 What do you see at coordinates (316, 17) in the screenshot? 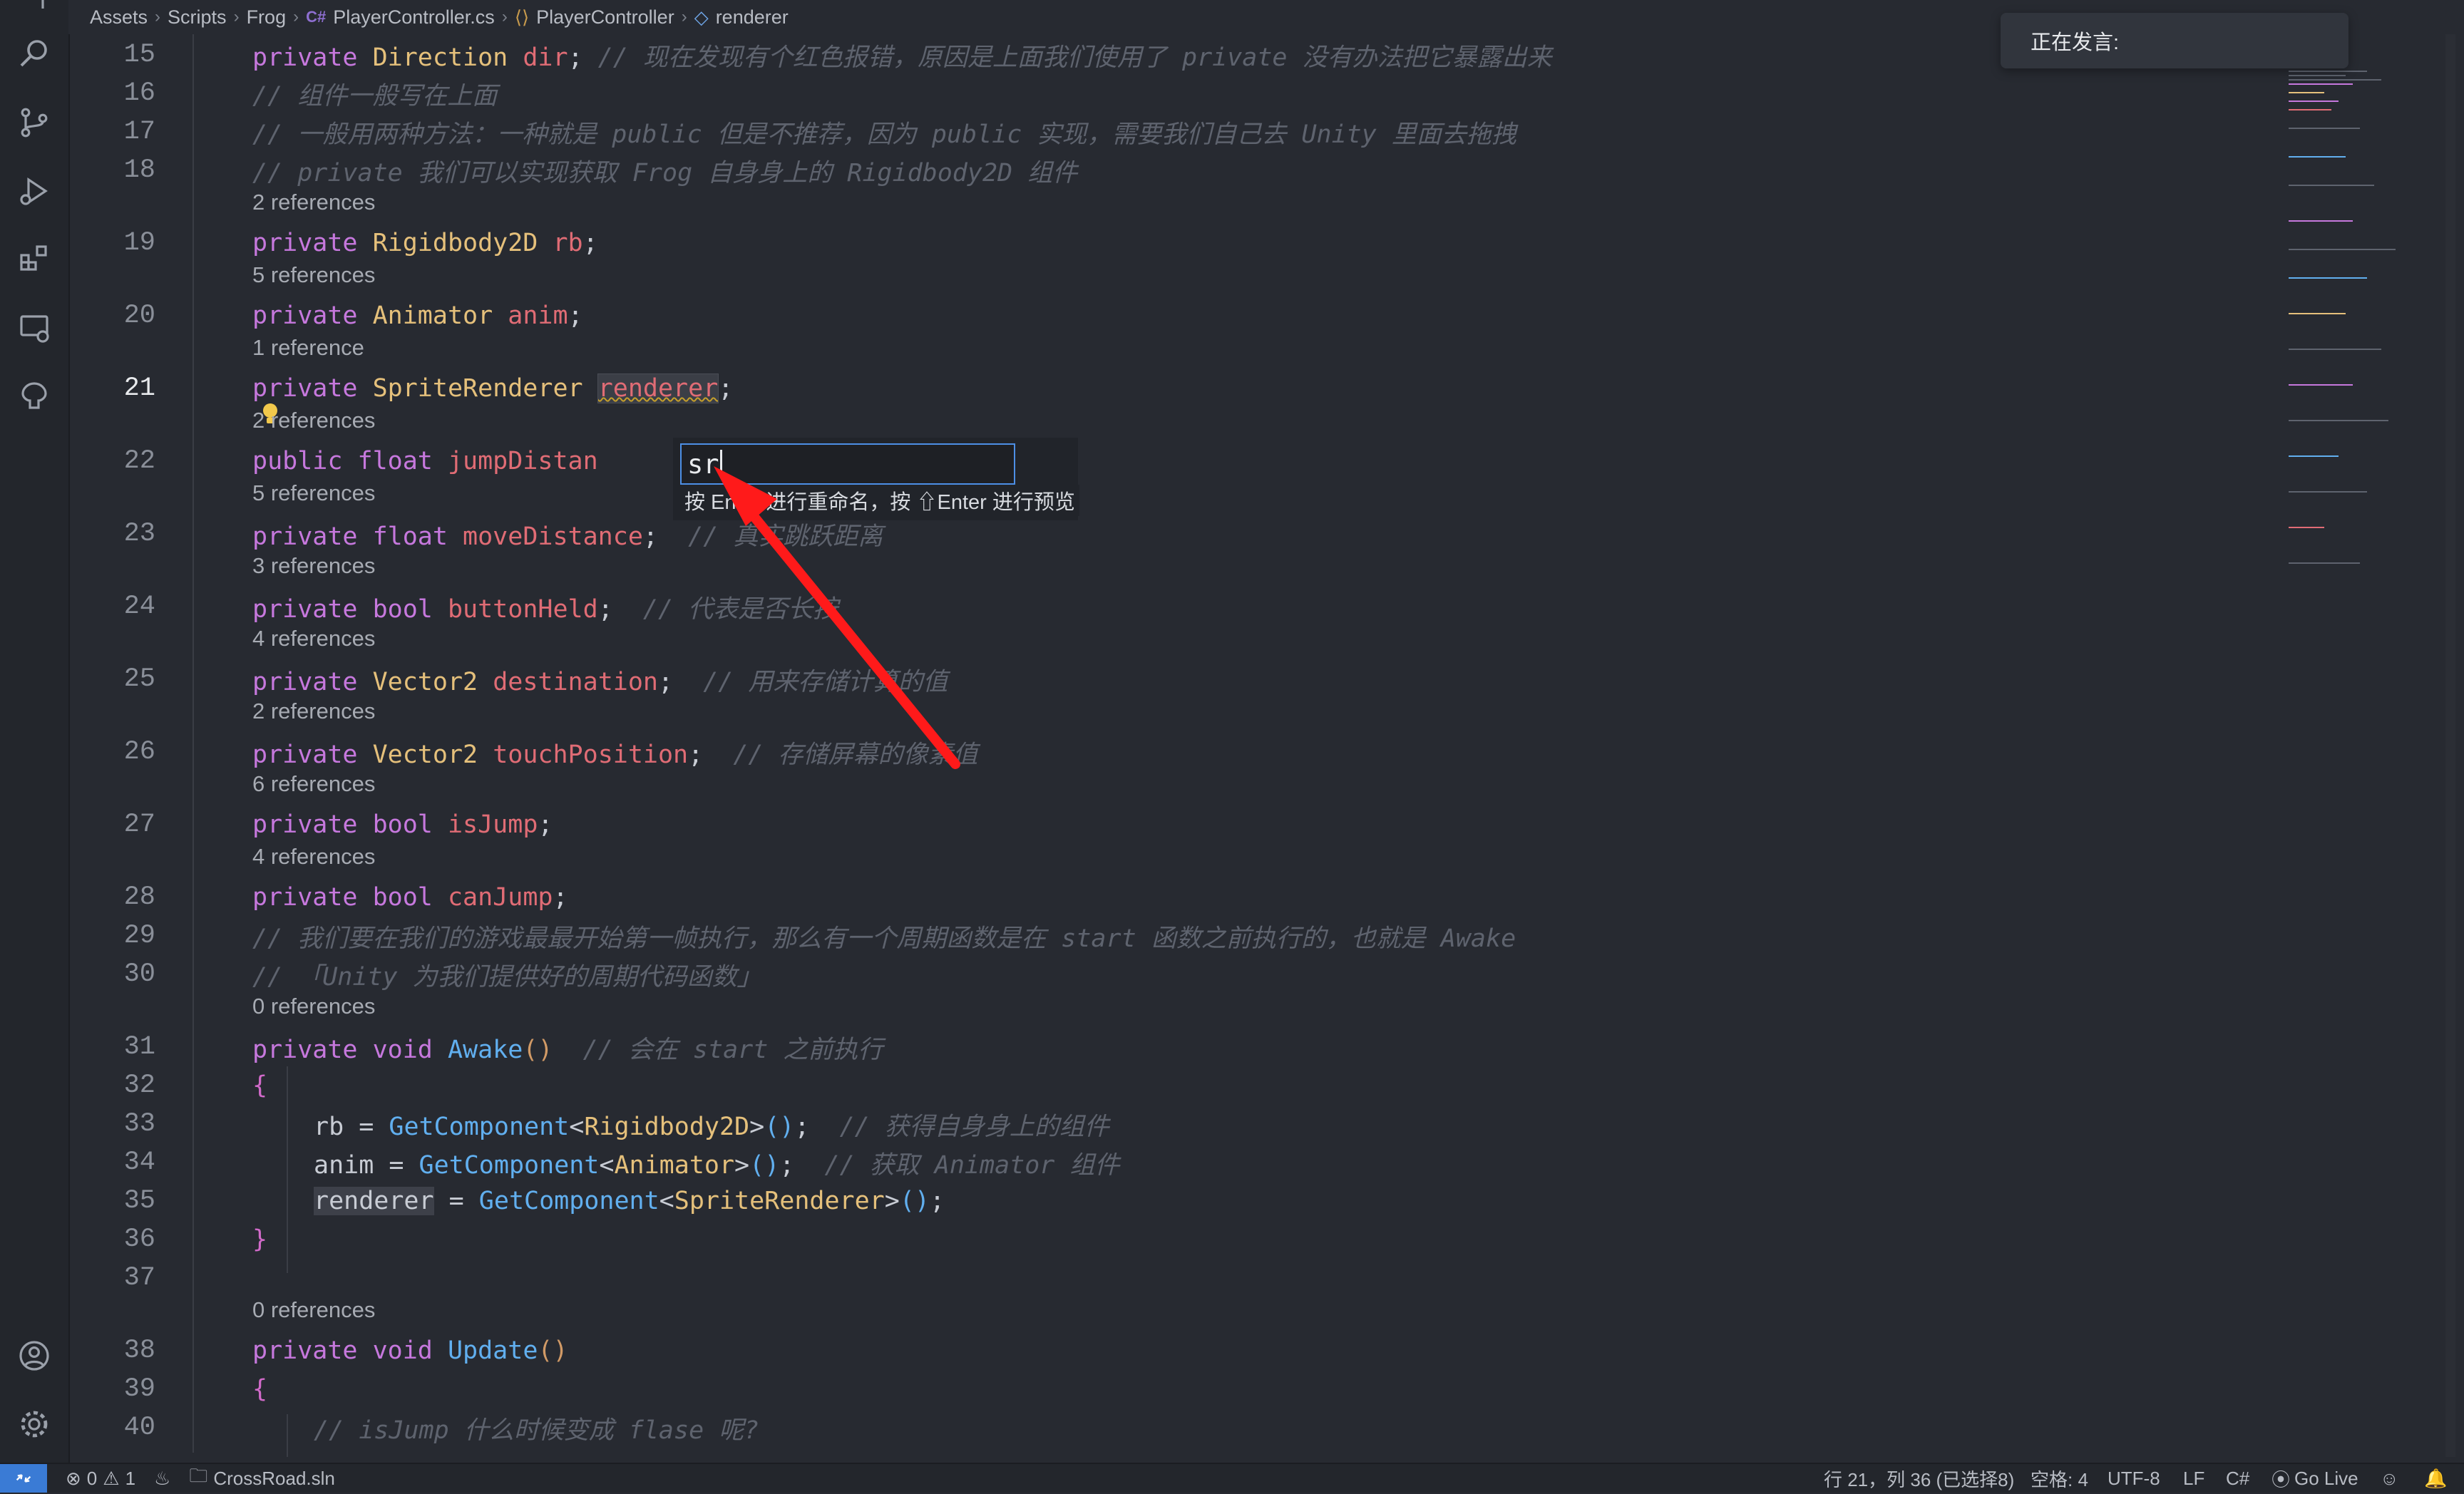
I see `csharp-file-icon: C#` at bounding box center [316, 17].